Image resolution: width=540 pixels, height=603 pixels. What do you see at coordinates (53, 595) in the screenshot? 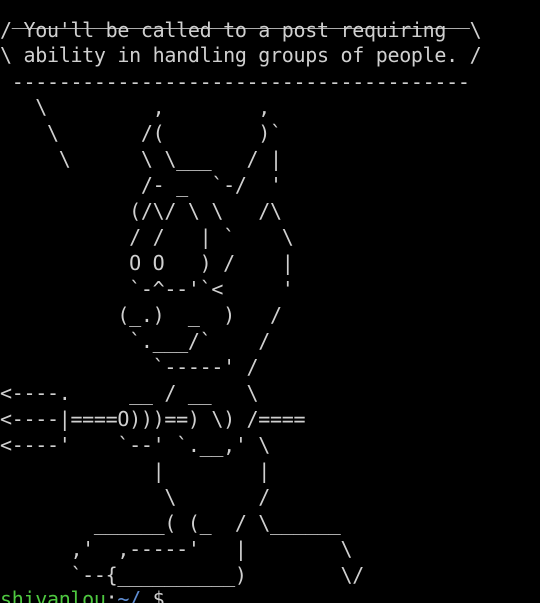
I see `prompt-user-host: shivanlou` at bounding box center [53, 595].